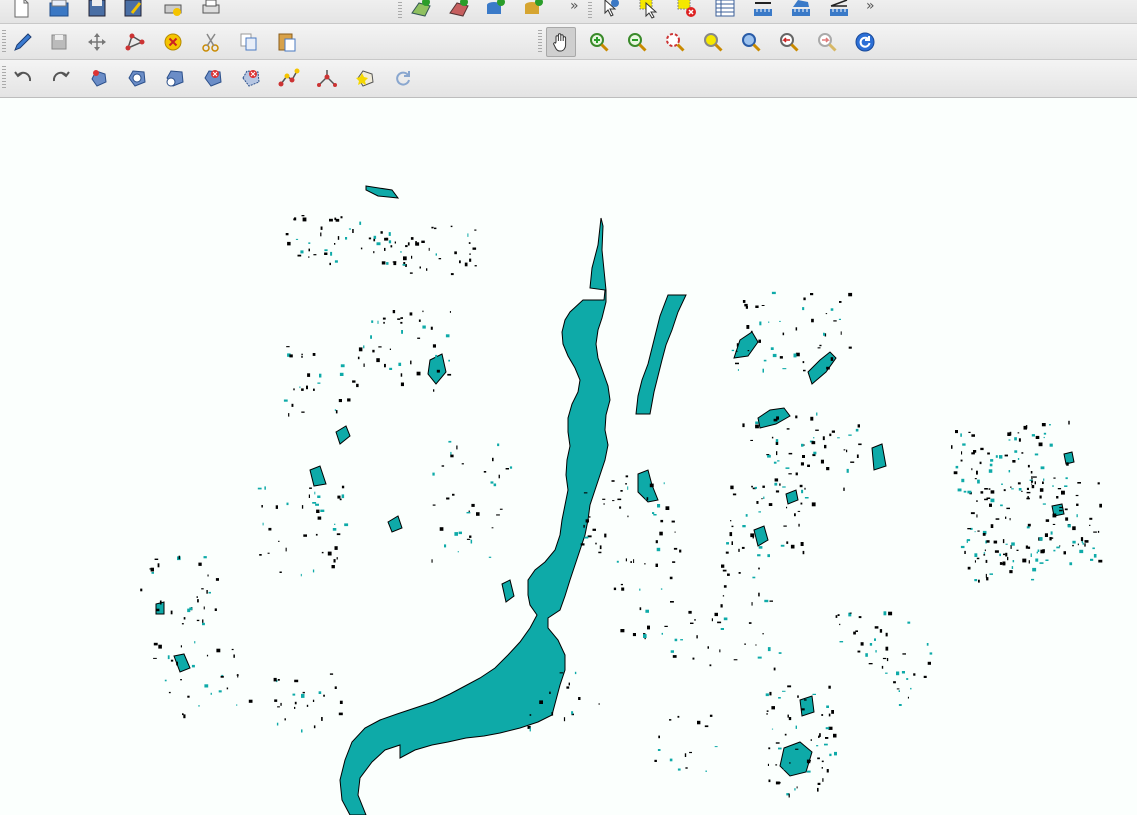 The width and height of the screenshot is (1137, 815). I want to click on new-project-button, so click(21, 11).